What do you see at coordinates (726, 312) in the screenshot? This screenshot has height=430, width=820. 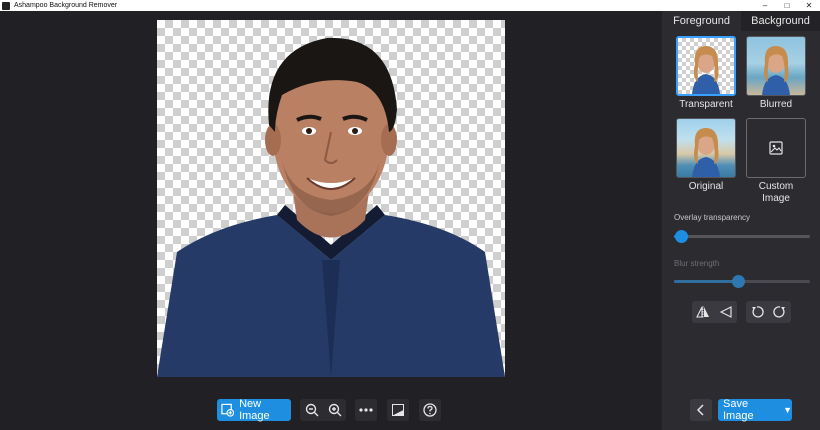 I see `flip-vertical-icon` at bounding box center [726, 312].